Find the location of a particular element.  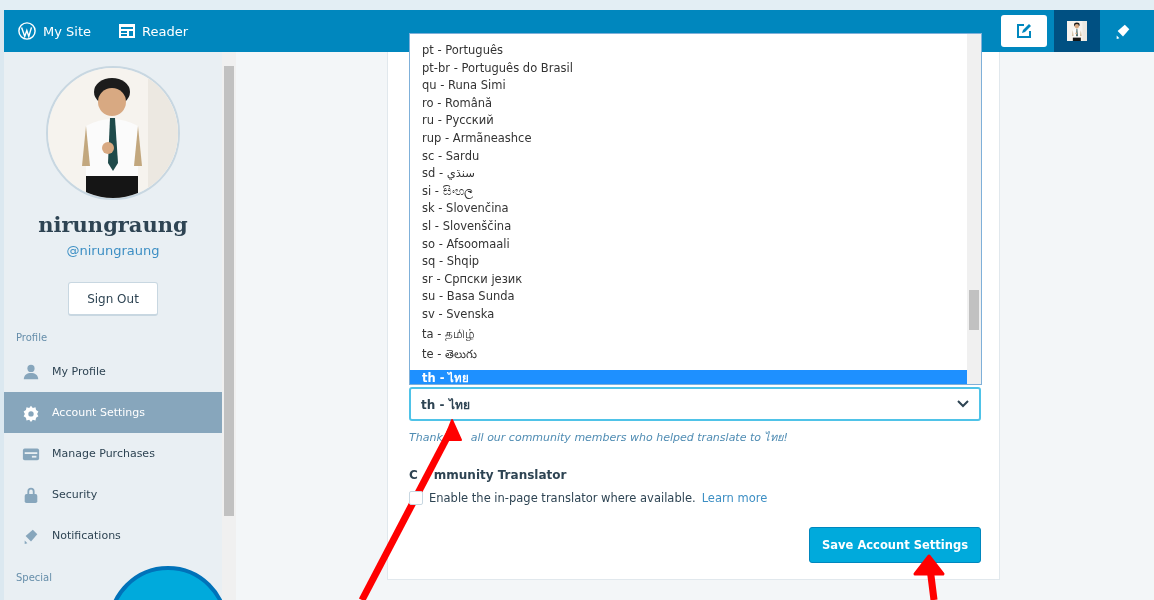

language-option: so - Afsoomaali is located at coordinates (688, 244).